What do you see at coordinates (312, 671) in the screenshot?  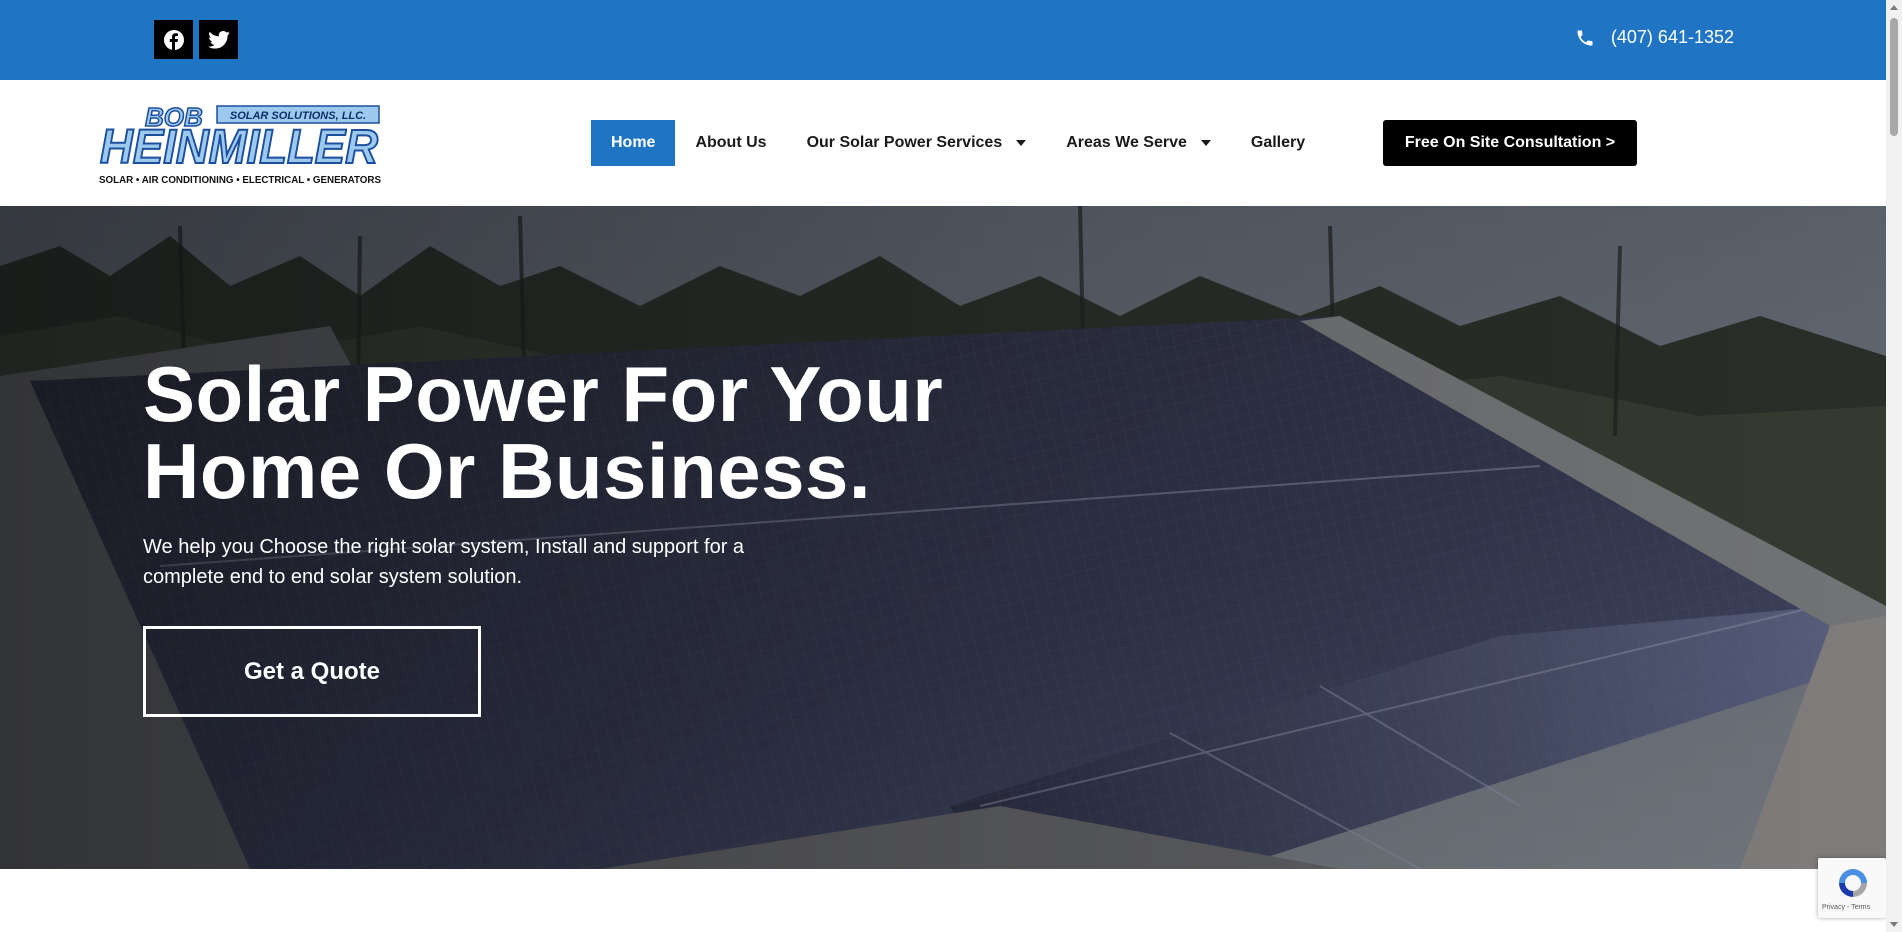 I see `get-a-quote-button: Get a Quote` at bounding box center [312, 671].